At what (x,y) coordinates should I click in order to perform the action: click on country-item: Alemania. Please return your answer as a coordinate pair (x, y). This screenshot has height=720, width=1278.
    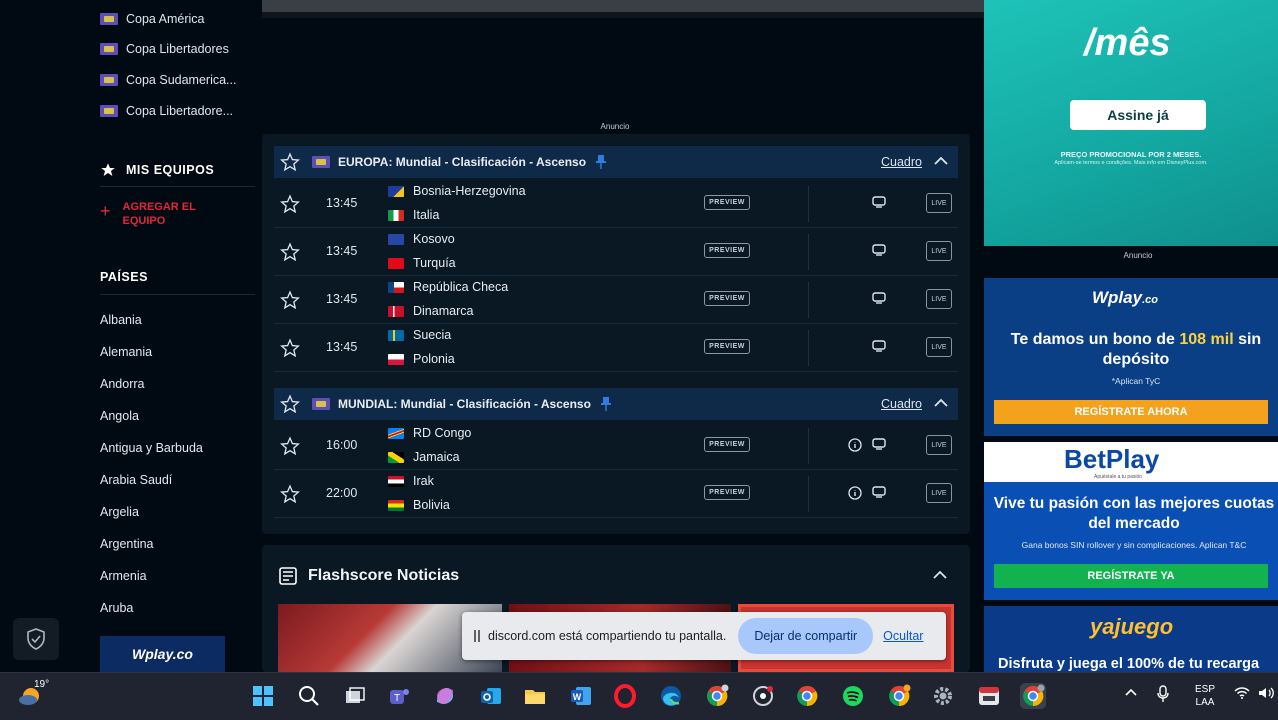
    Looking at the image, I should click on (126, 352).